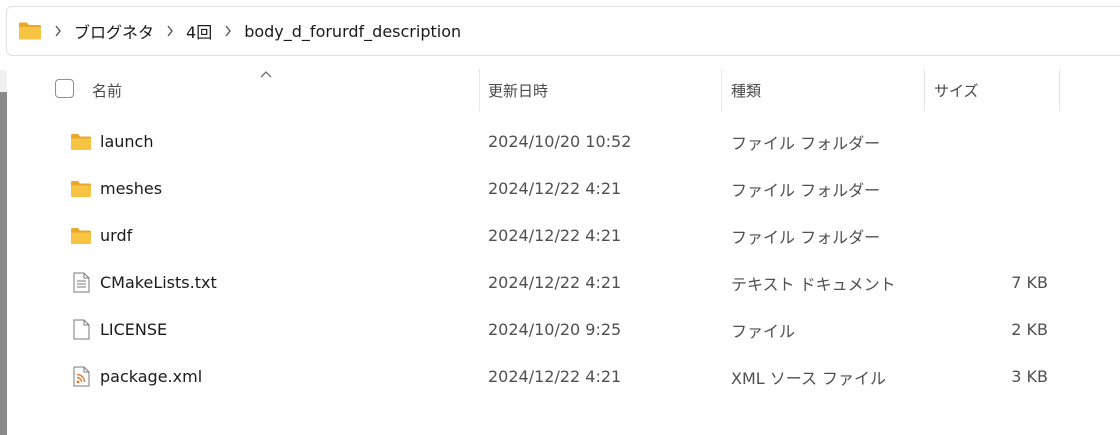  Describe the element at coordinates (81, 329) in the screenshot. I see `blank-file-icon` at that location.